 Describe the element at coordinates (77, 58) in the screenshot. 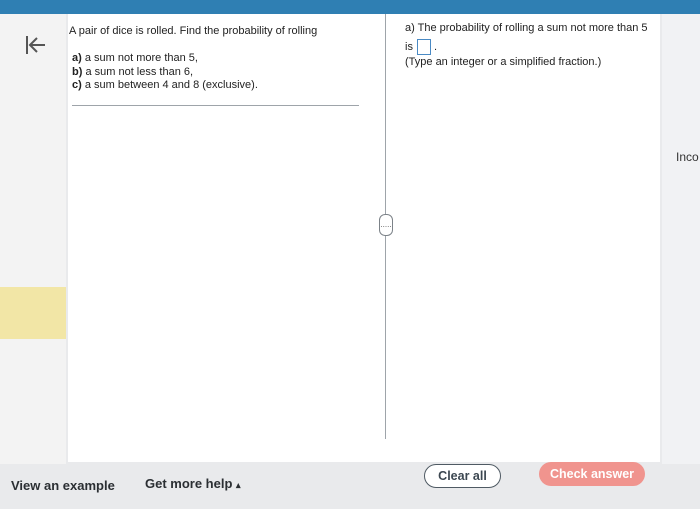

I see `part-label: a)` at that location.